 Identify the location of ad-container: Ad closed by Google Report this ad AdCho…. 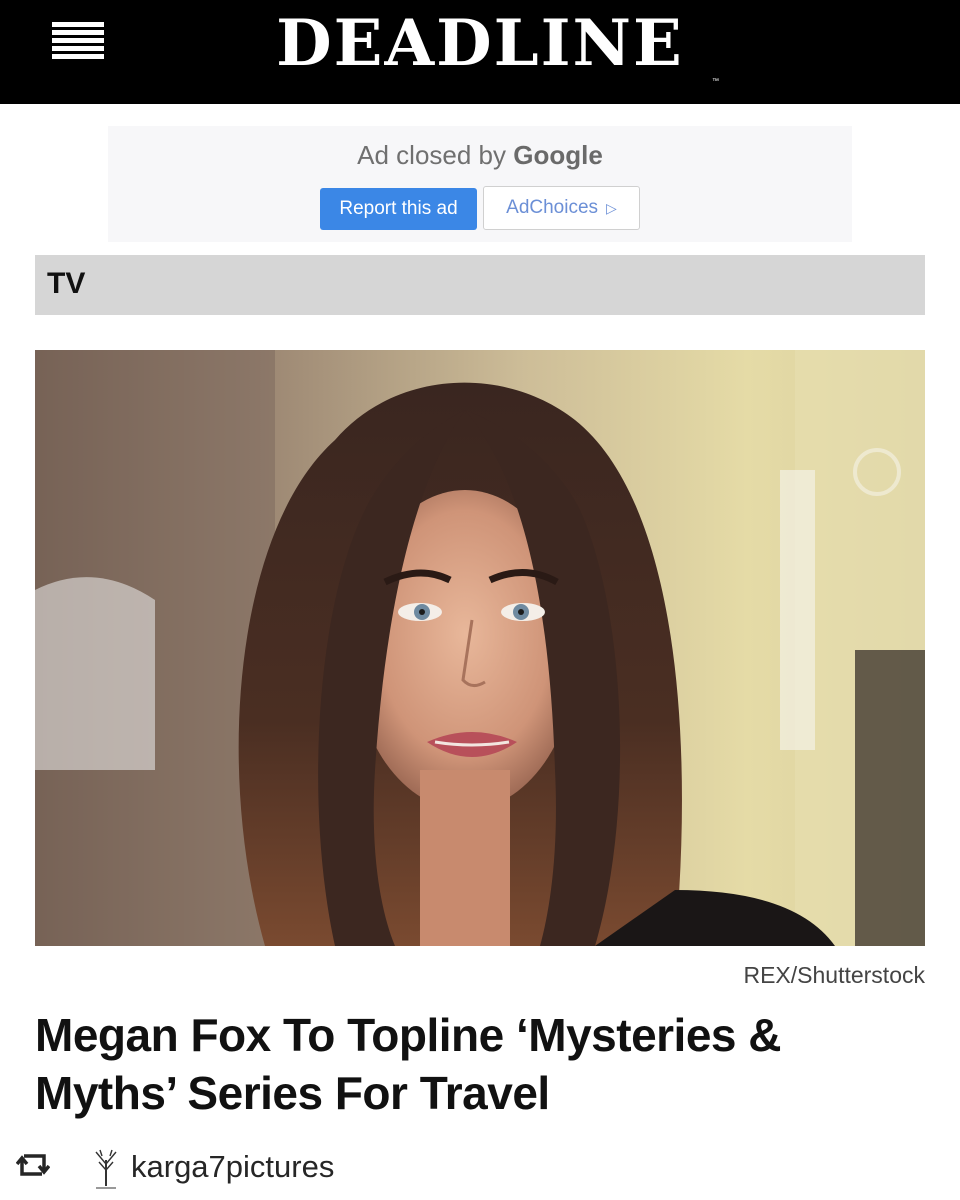
(480, 184).